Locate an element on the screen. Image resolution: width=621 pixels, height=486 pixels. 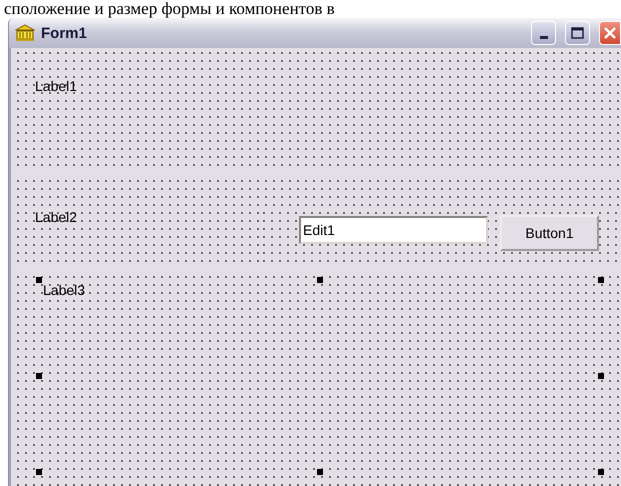
label: Label2 is located at coordinates (56, 217).